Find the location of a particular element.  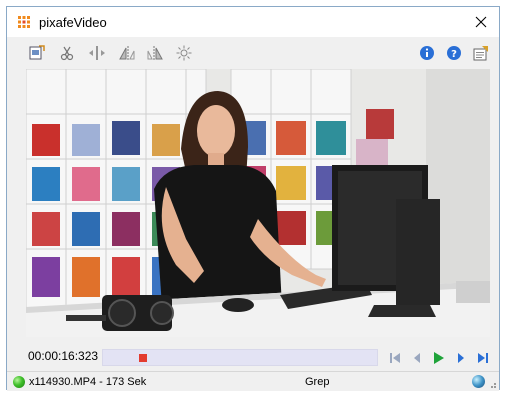

split-button is located at coordinates (97, 53).